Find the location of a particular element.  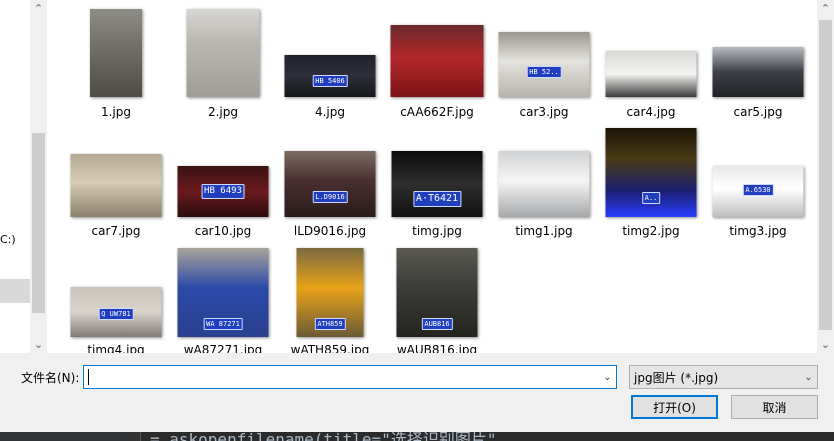

file-name: 2.jpg is located at coordinates (223, 112).